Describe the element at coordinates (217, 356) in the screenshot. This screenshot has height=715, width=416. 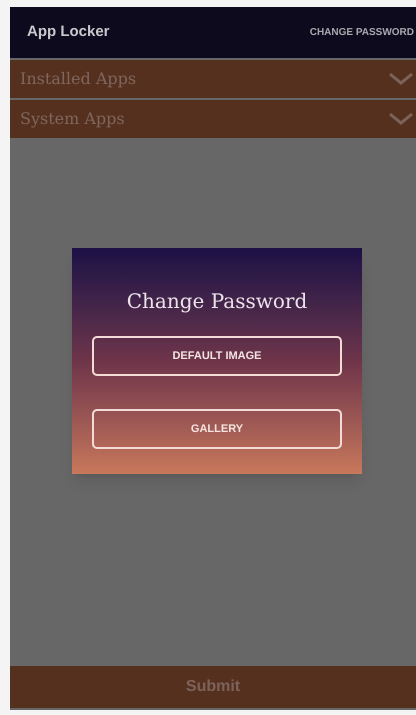
I see `dialog-button: DEFAULT IMAGE` at that location.